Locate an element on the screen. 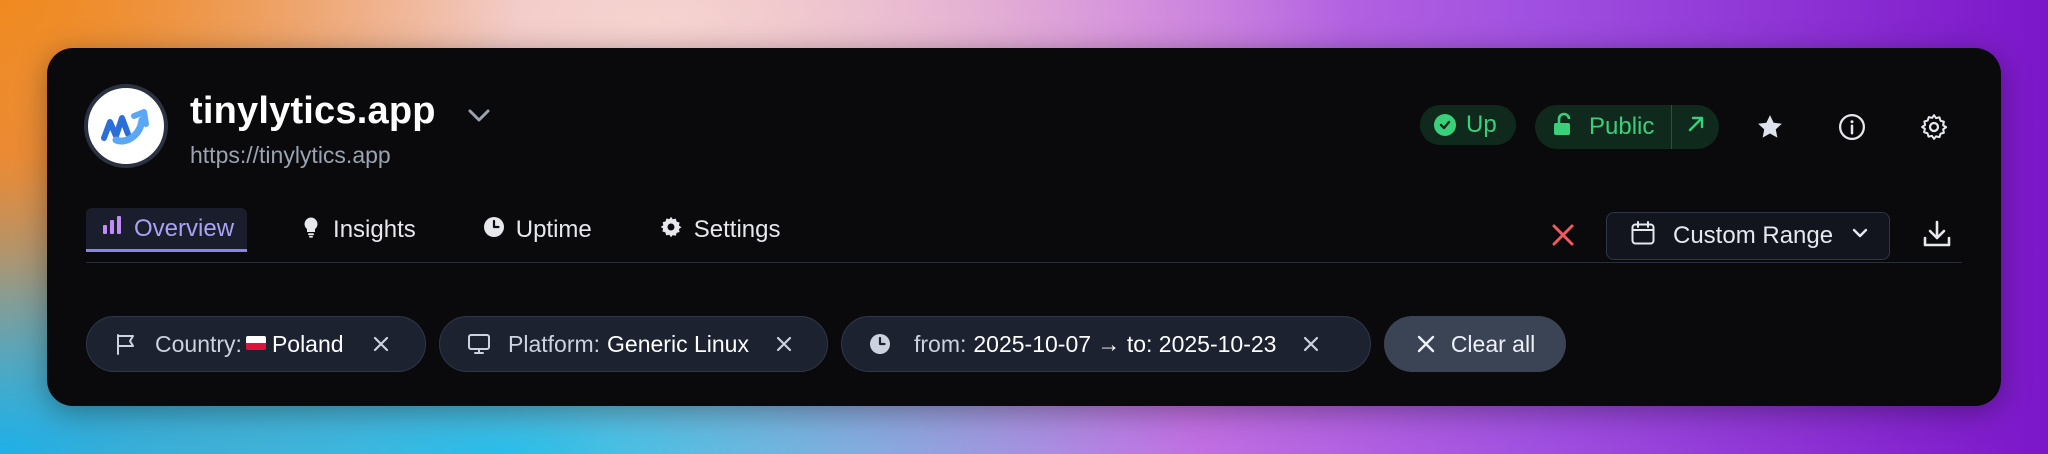 This screenshot has width=2048, height=454. open-public-link-button is located at coordinates (1695, 127).